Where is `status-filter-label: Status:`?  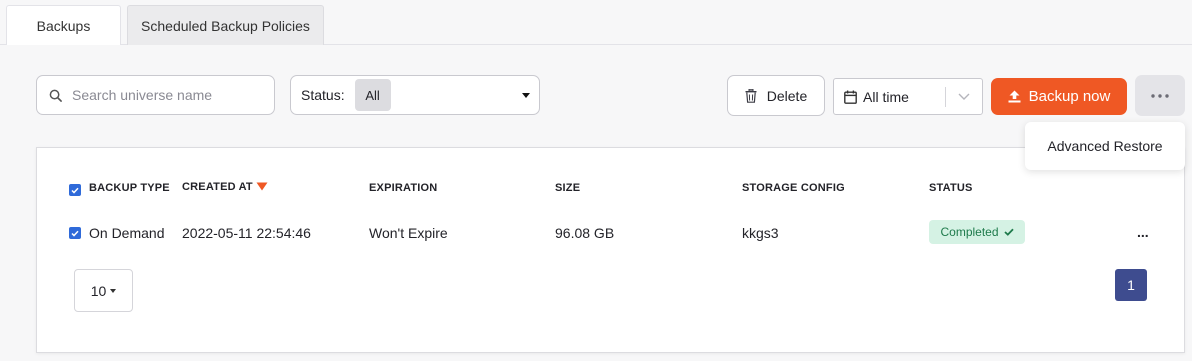
status-filter-label: Status: is located at coordinates (323, 95).